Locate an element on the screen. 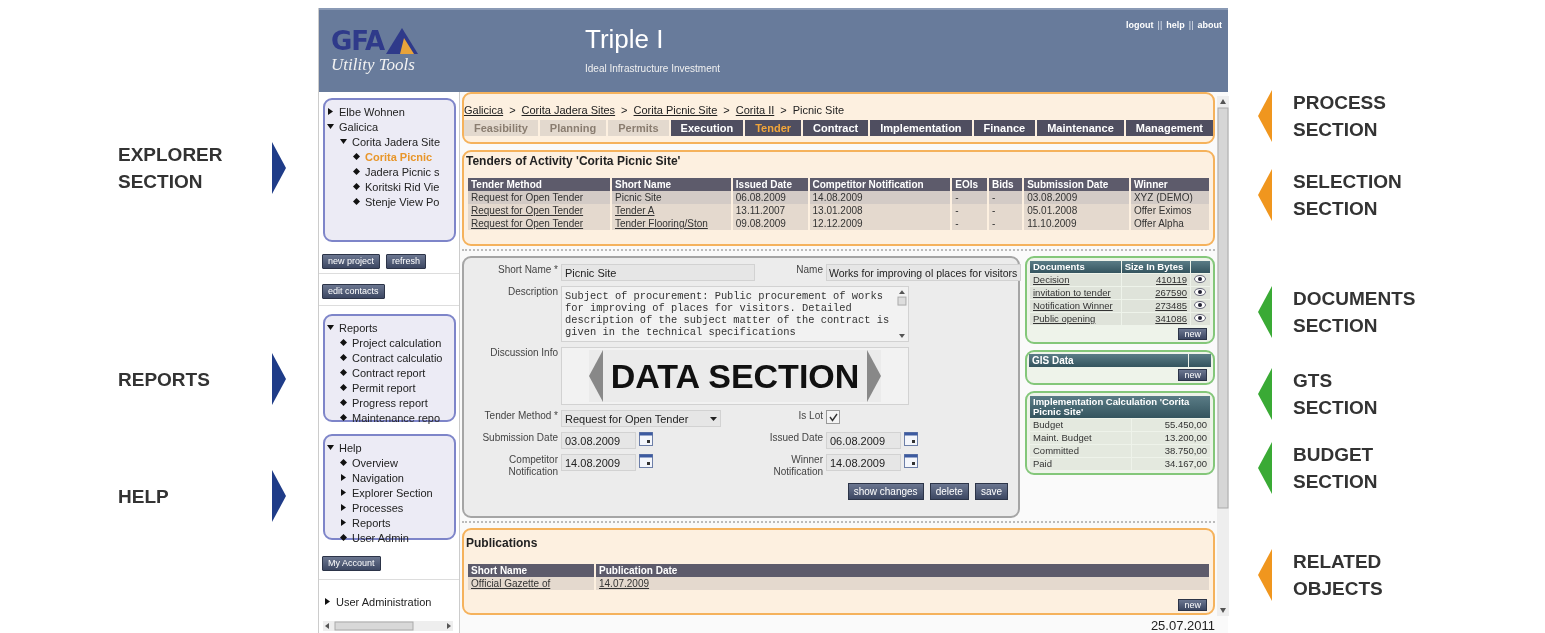  menu-item: Reports is located at coordinates (371, 522).